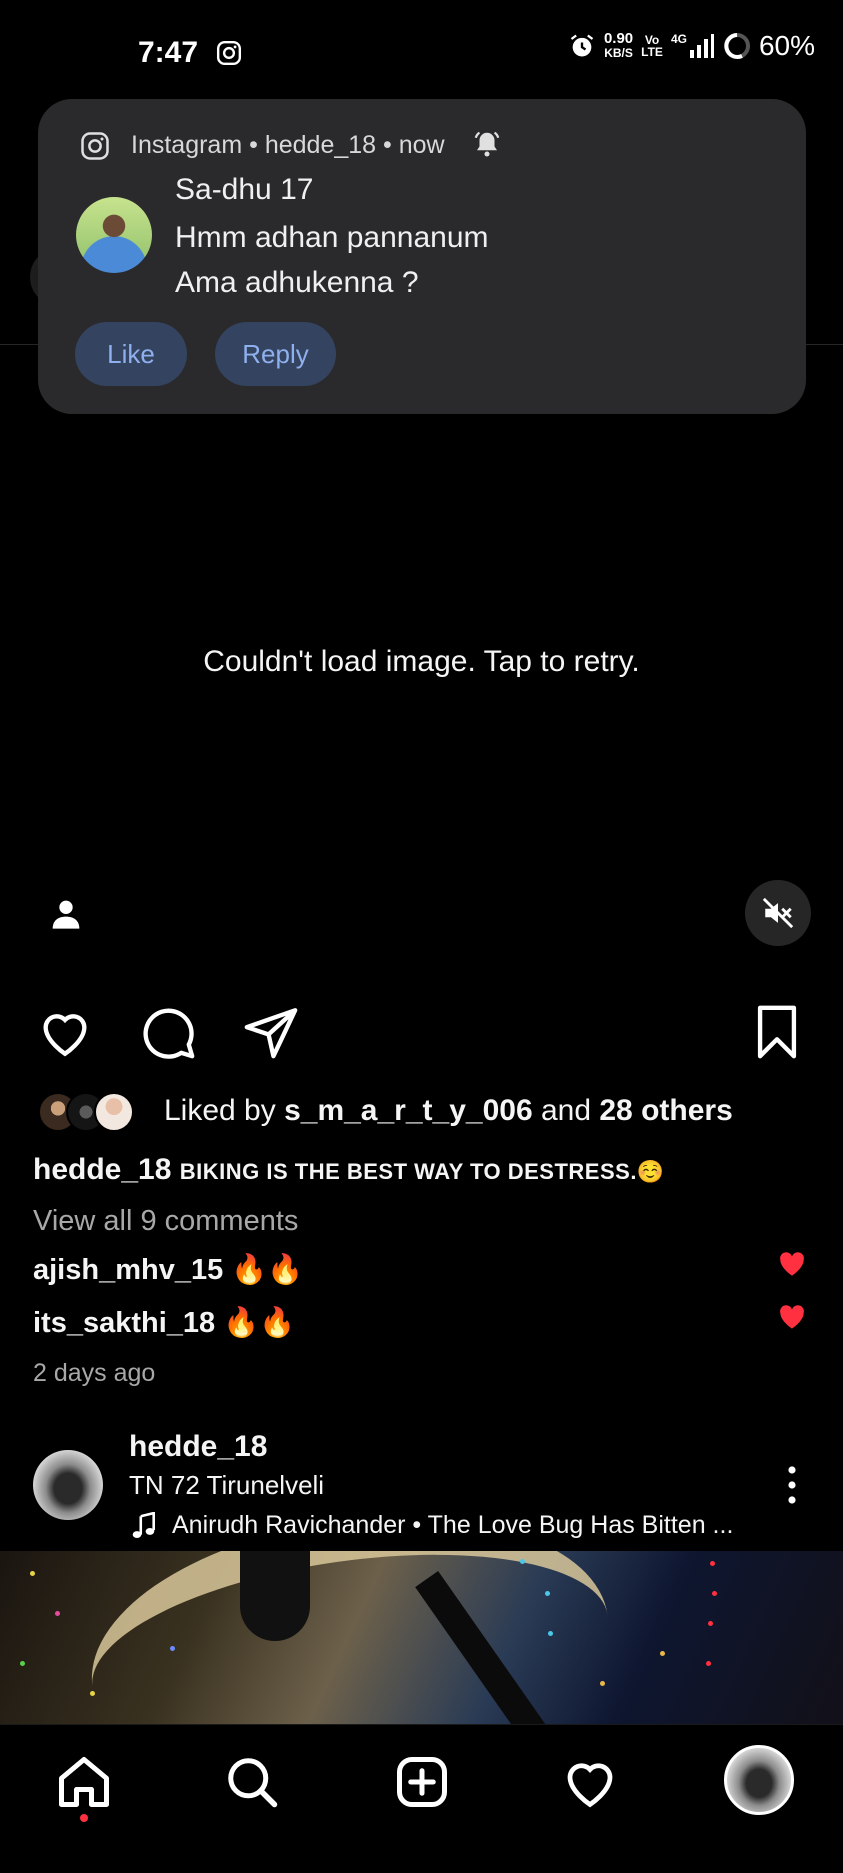  I want to click on liker-avatars, so click(86, 1112).